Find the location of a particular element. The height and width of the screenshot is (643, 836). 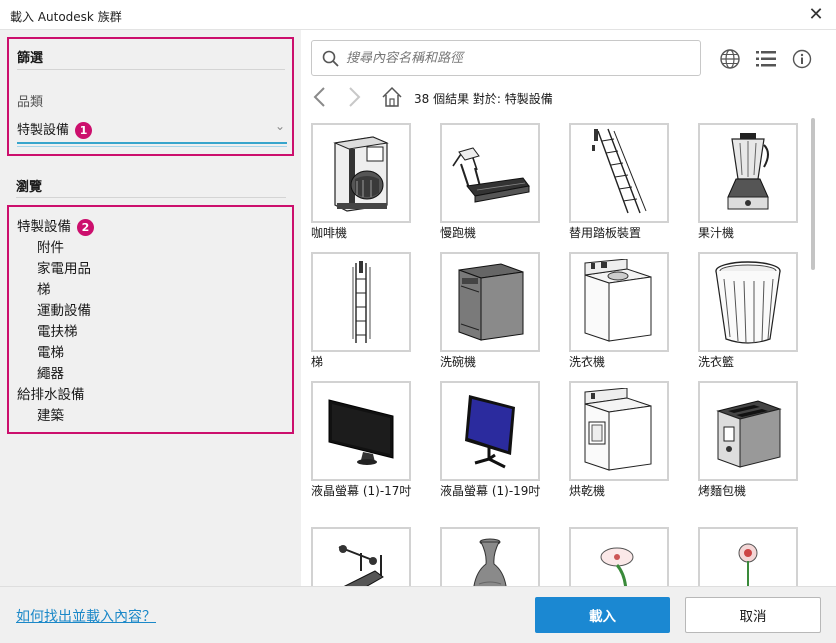

result-item: 烘乾機 is located at coordinates (633, 440).